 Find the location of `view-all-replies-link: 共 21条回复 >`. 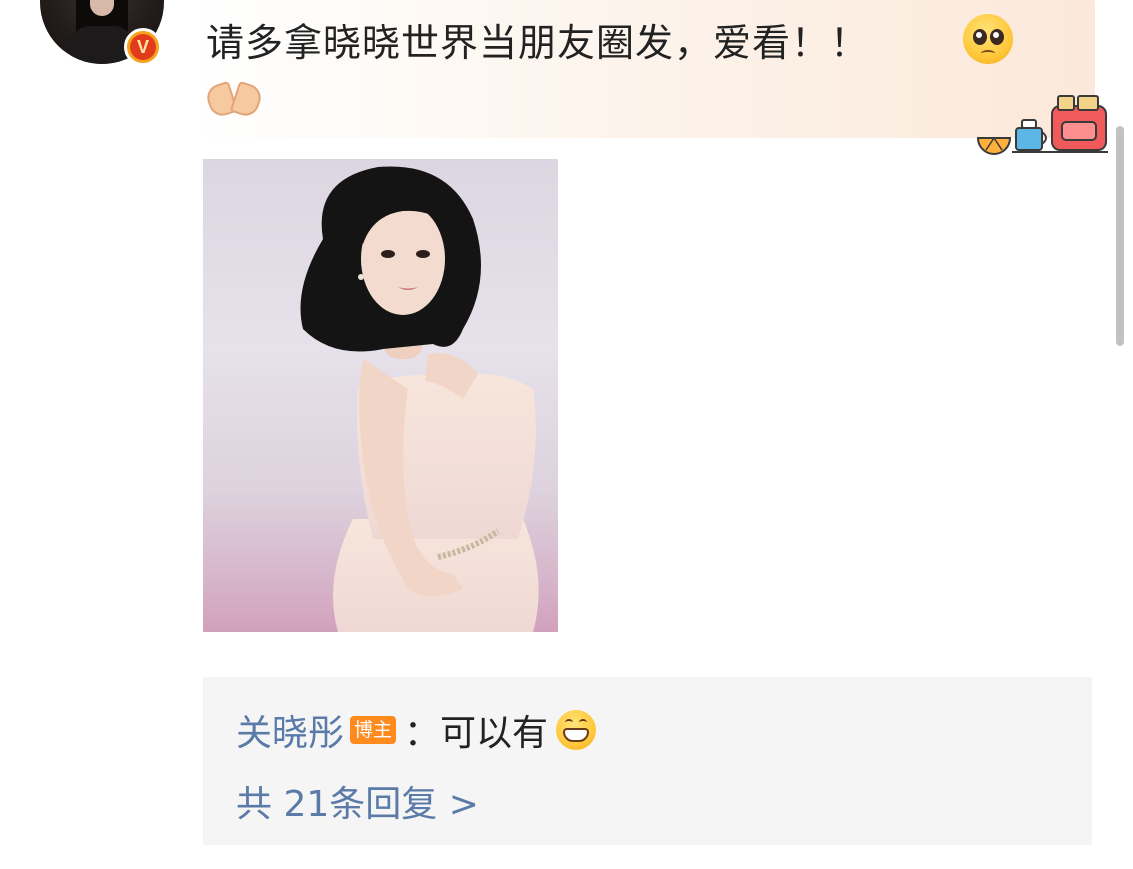

view-all-replies-link: 共 21条回复 > is located at coordinates (357, 801).